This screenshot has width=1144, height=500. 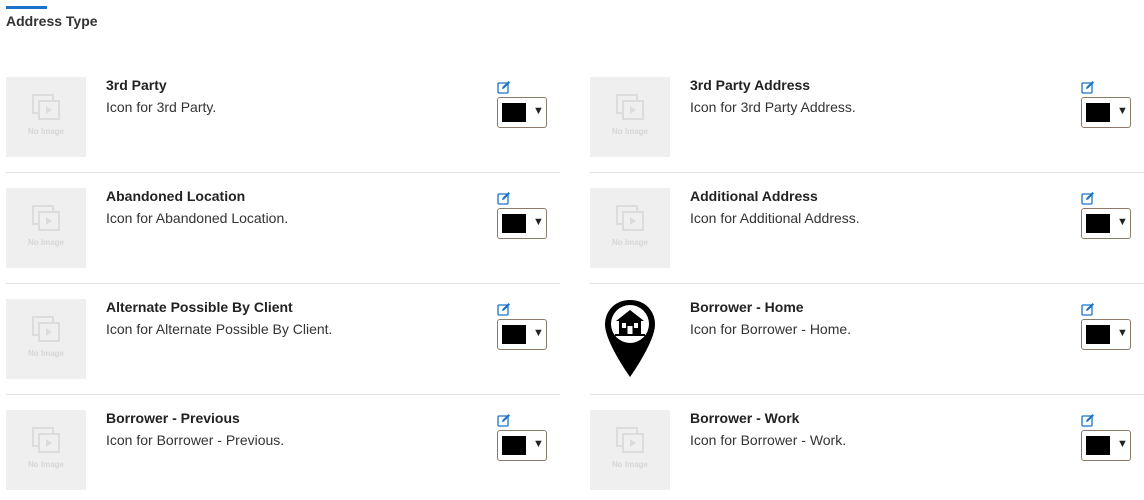 I want to click on item-description: Icon for Borrower - Work., so click(x=768, y=440).